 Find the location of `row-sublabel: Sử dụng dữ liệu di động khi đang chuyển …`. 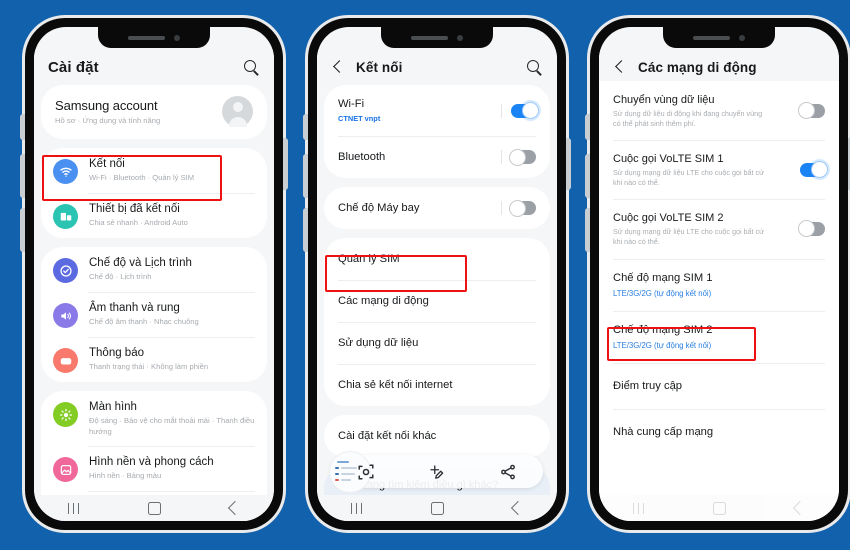

row-sublabel: Sử dụng dữ liệu di động khi đang chuyển … is located at coordinates (688, 118).